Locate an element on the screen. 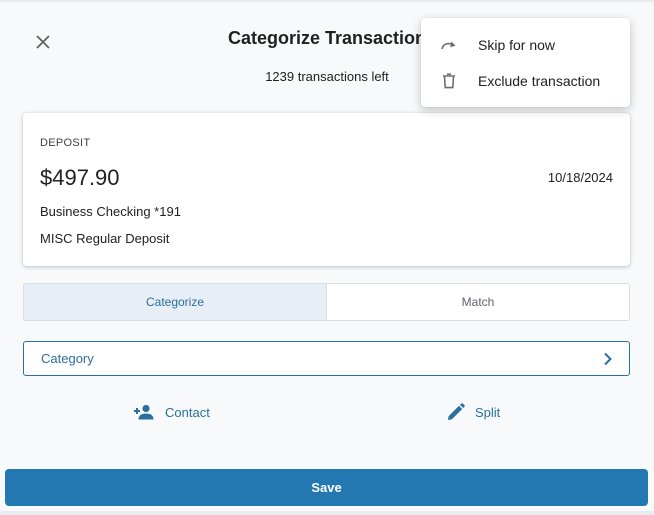 Image resolution: width=654 pixels, height=515 pixels. add-contact-button: Contact is located at coordinates (171, 412).